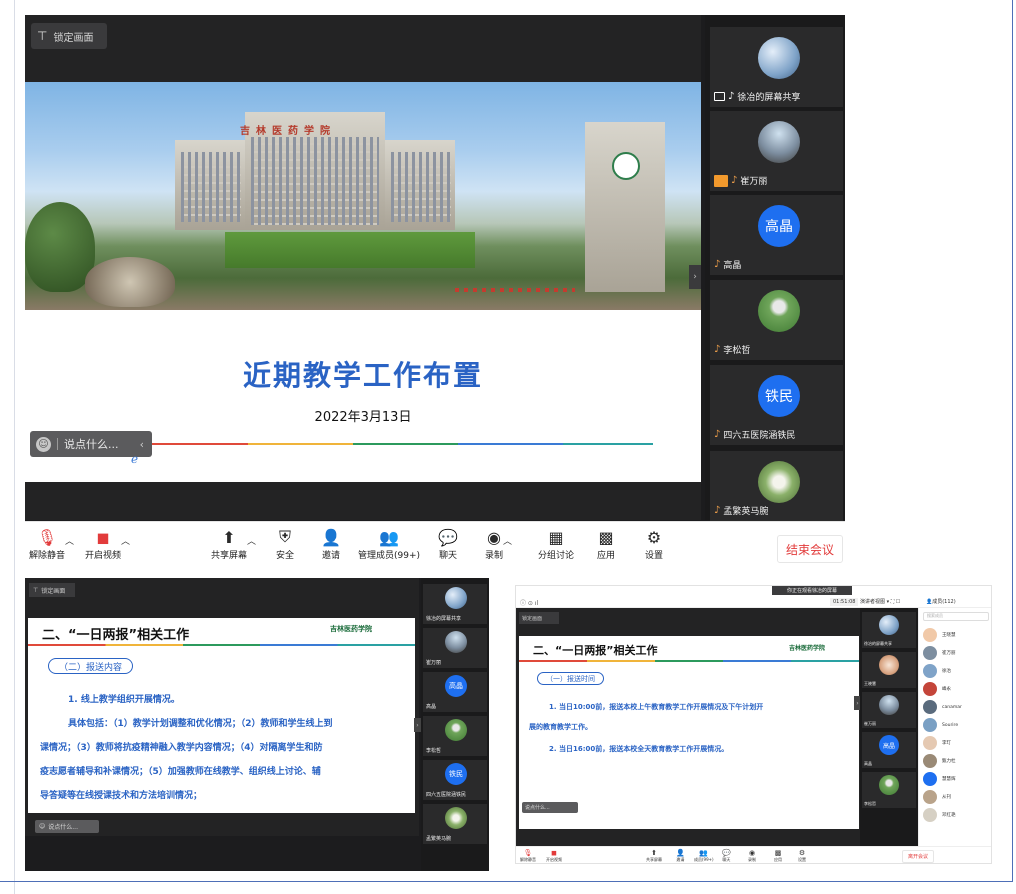 The height and width of the screenshot is (894, 1016). I want to click on members-button: 👥 成员(99+), so click(704, 856).